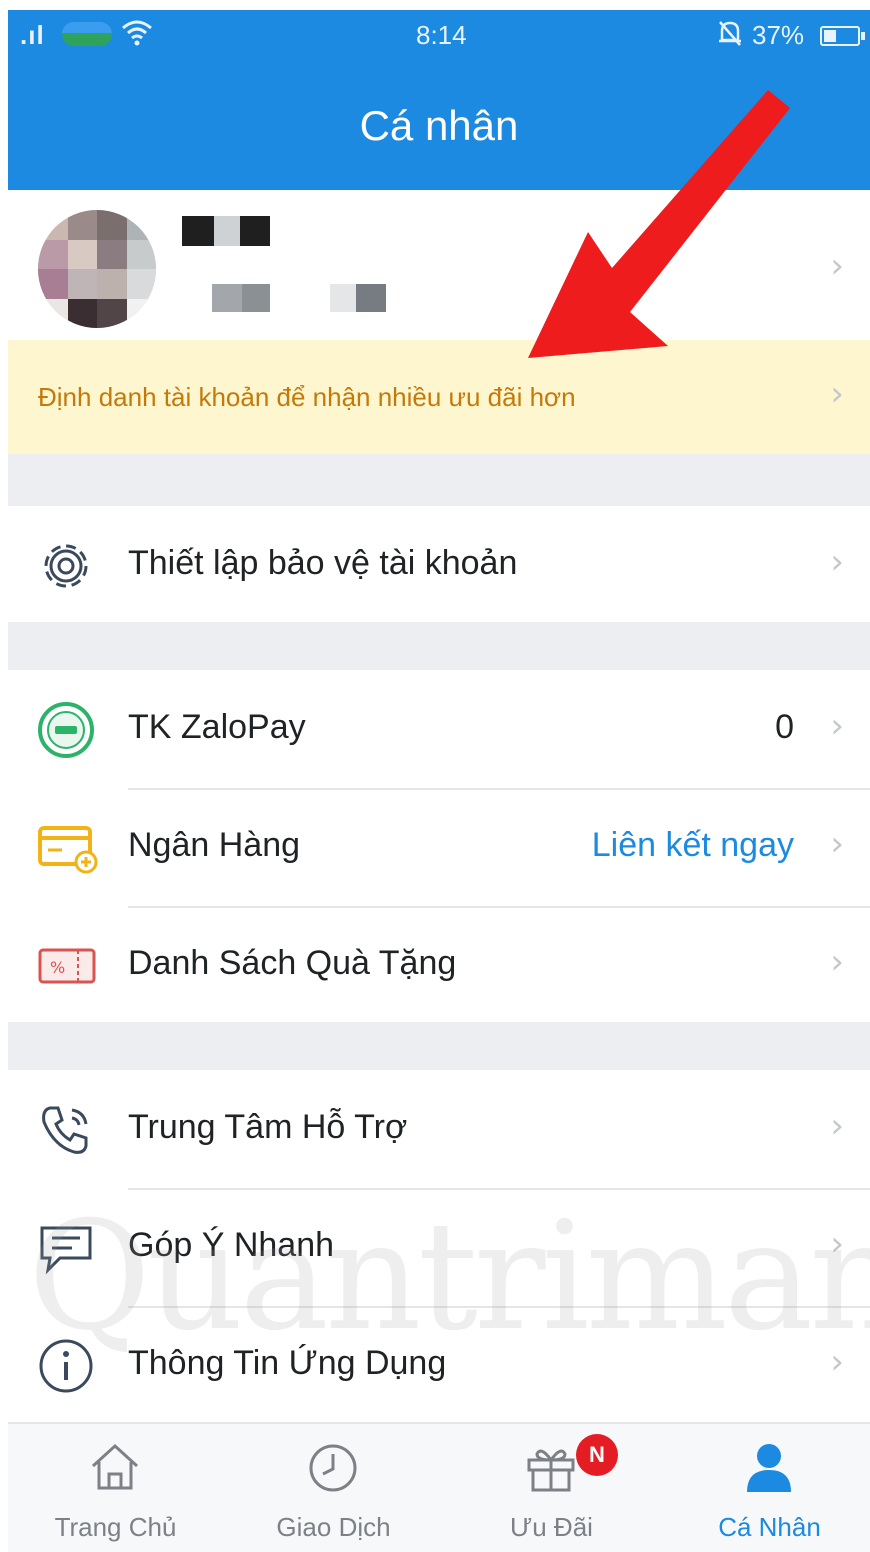  Describe the element at coordinates (778, 35) in the screenshot. I see `battery-percent: 37%` at that location.